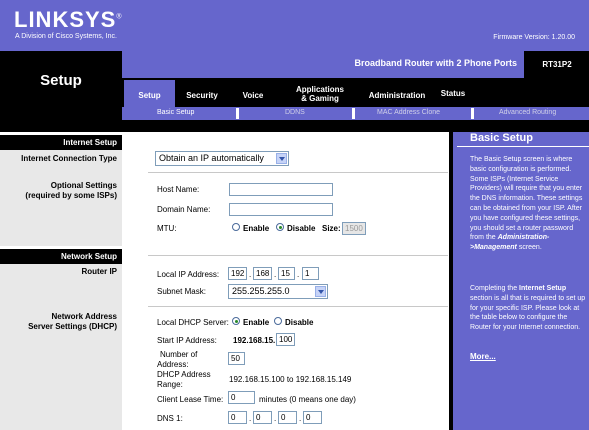  I want to click on label-dhcp-server-settings: Server Settings (DHCP), so click(72, 326).